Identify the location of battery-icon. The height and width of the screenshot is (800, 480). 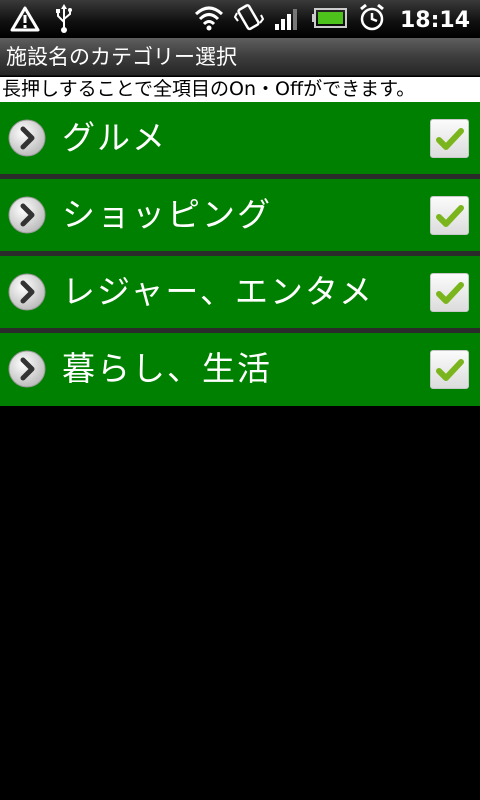
(329, 20).